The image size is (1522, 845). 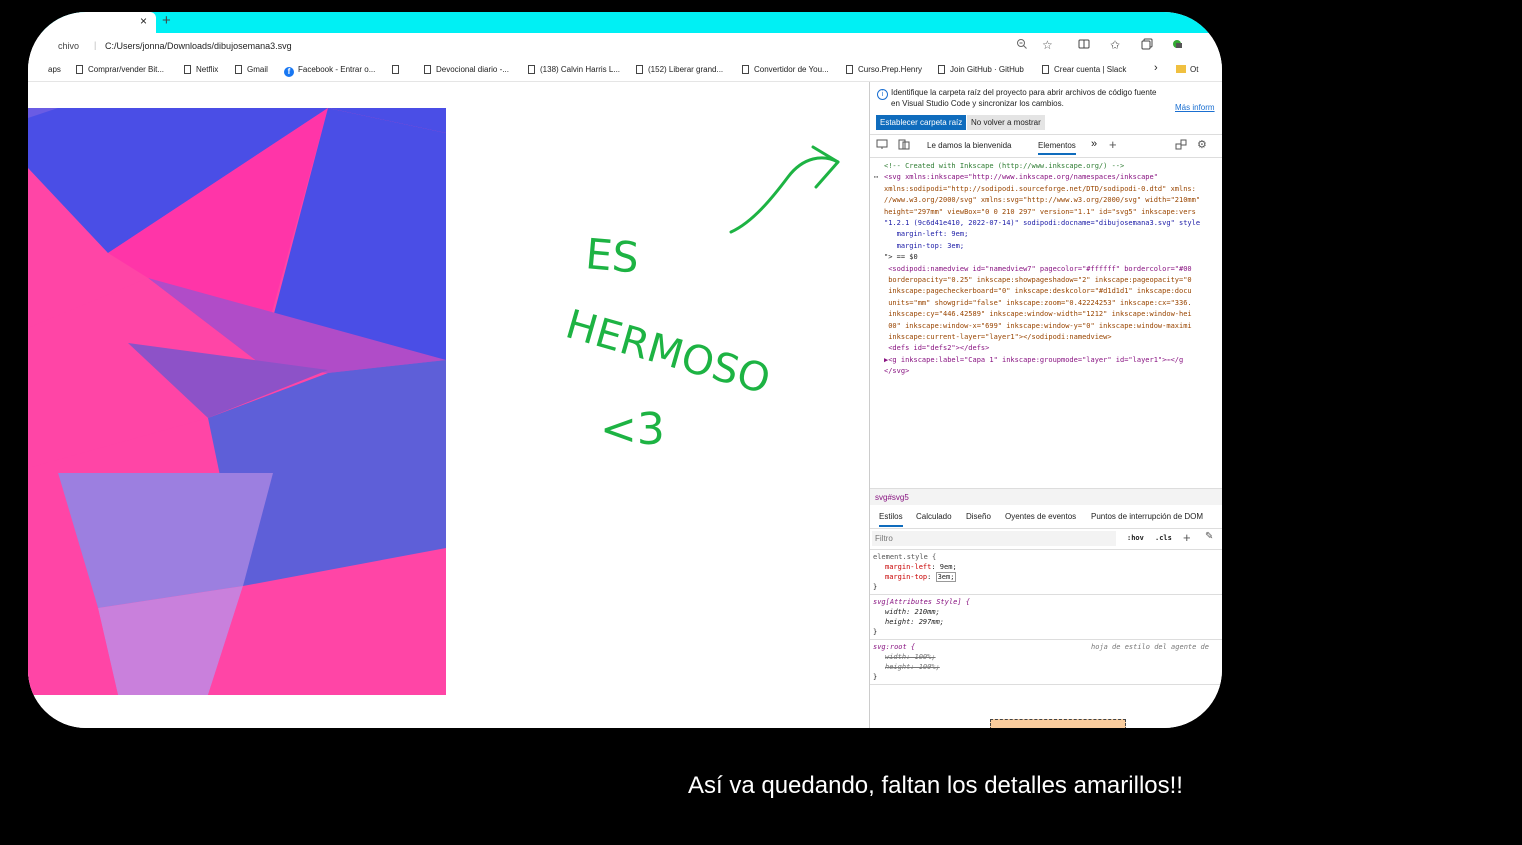 What do you see at coordinates (1187, 69) in the screenshot?
I see `bookmark-folder: Ot` at bounding box center [1187, 69].